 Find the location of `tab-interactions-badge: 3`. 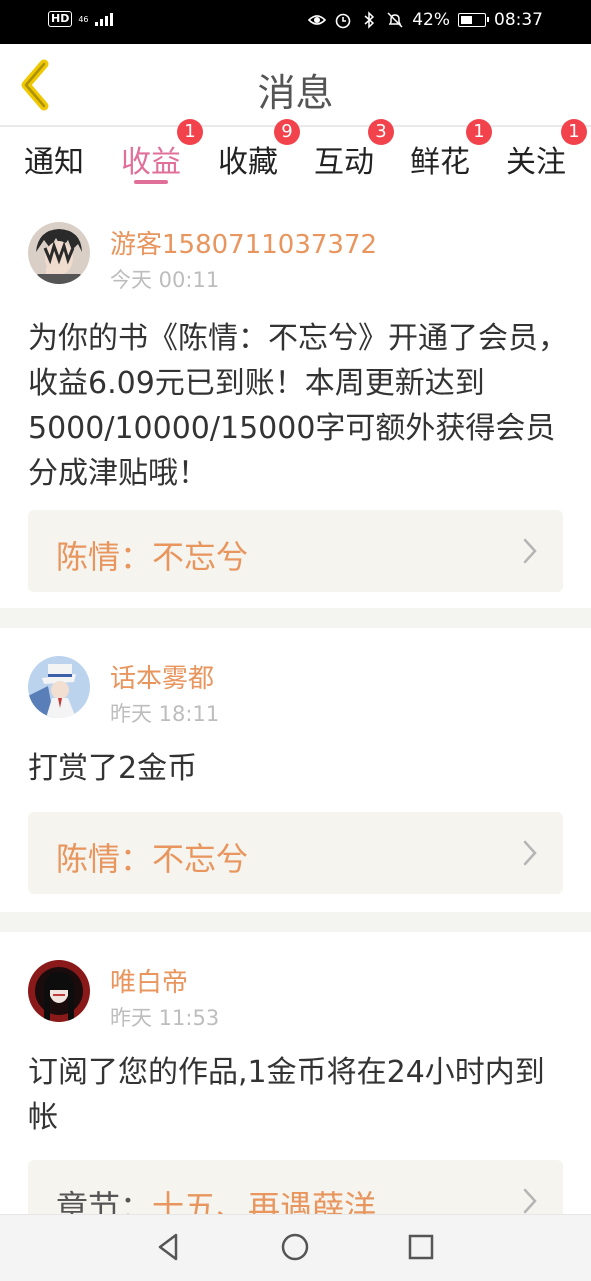

tab-interactions-badge: 3 is located at coordinates (381, 132).